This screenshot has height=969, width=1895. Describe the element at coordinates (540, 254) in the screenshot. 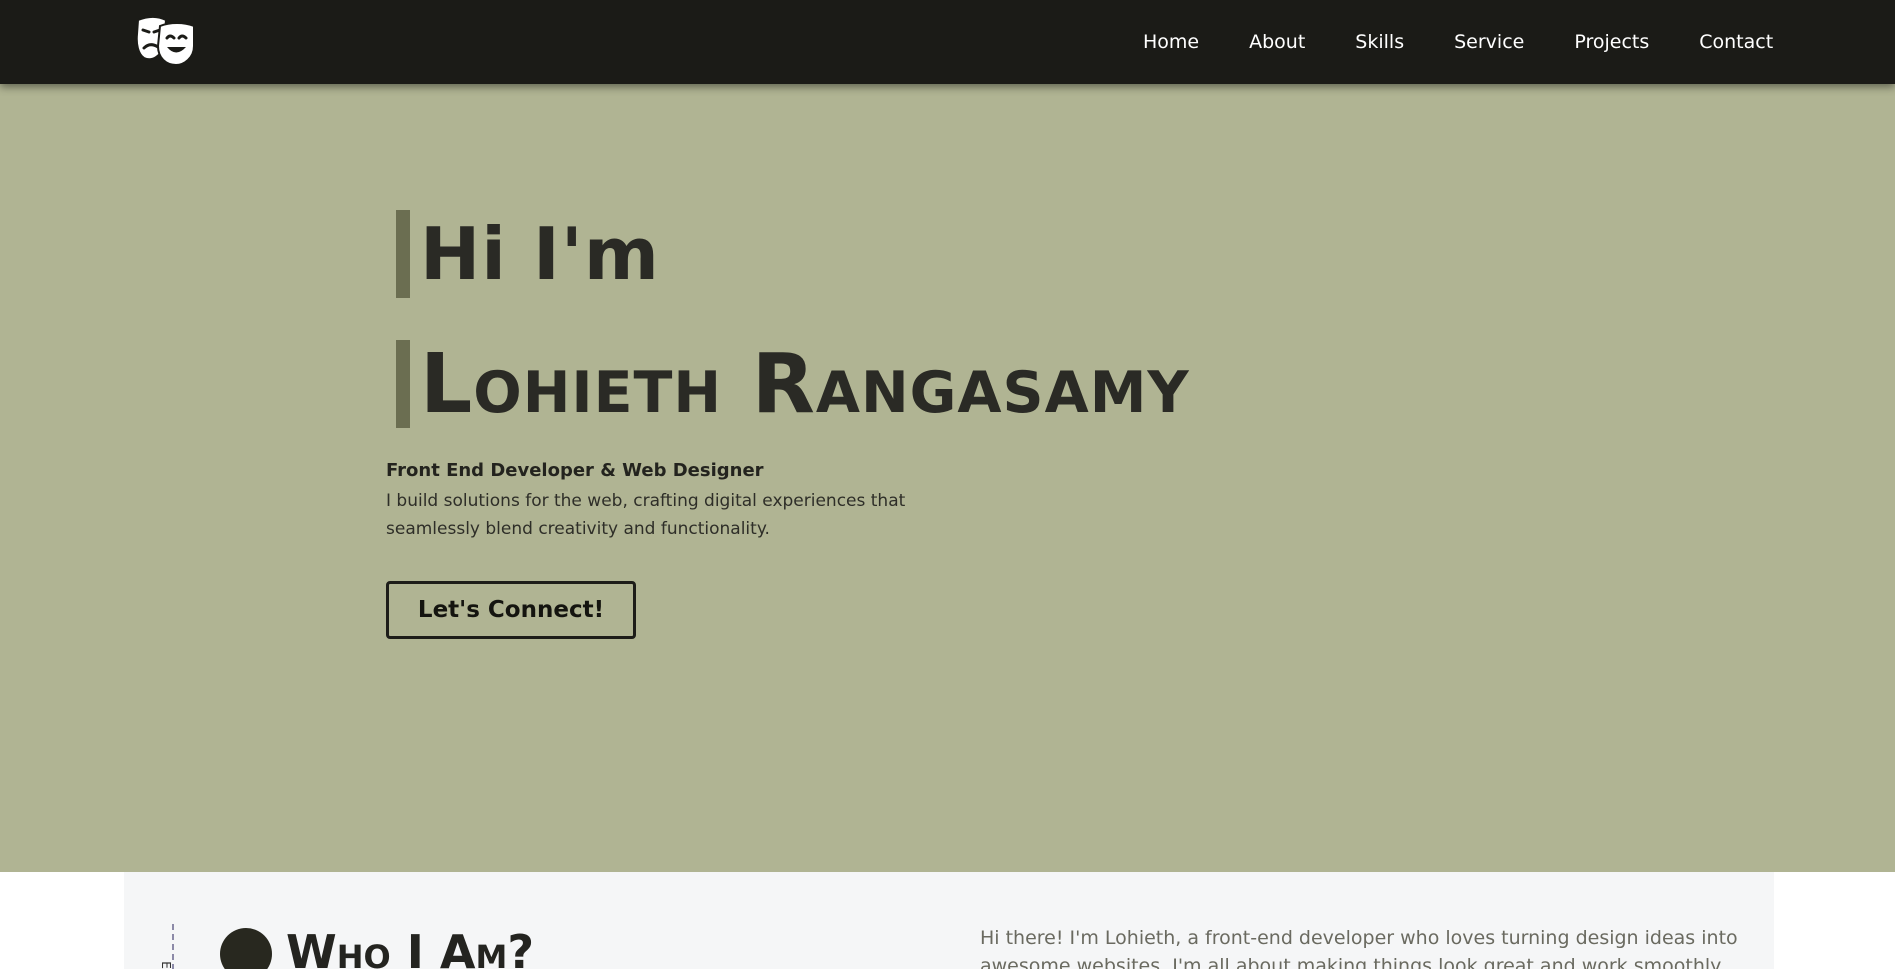

I see `hero-greeting: Hi I'm` at that location.